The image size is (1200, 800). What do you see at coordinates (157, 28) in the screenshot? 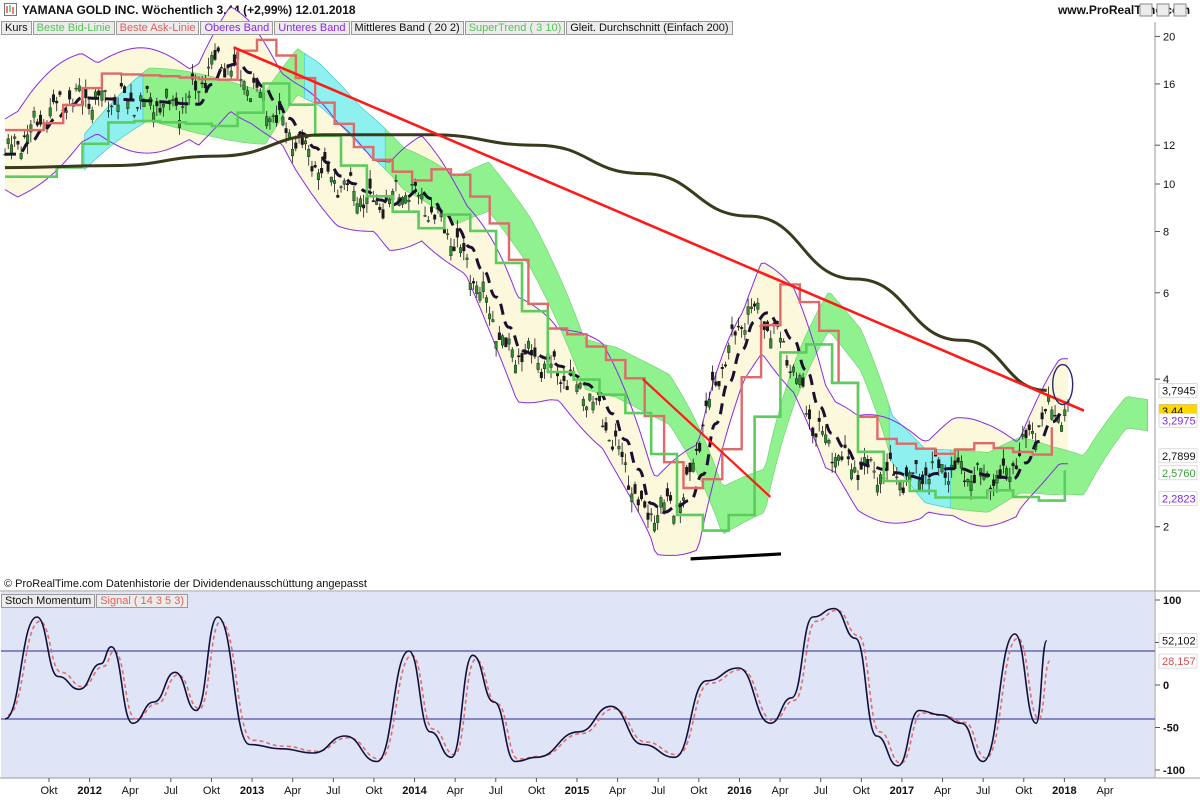
I see `legend-ask: Beste Ask-Linie` at bounding box center [157, 28].